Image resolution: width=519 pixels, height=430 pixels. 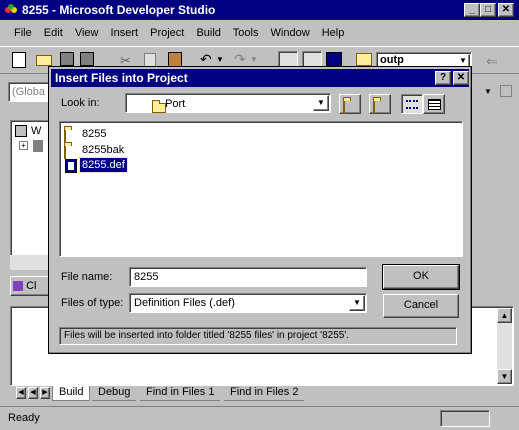 I want to click on paste-icon, so click(x=175, y=59).